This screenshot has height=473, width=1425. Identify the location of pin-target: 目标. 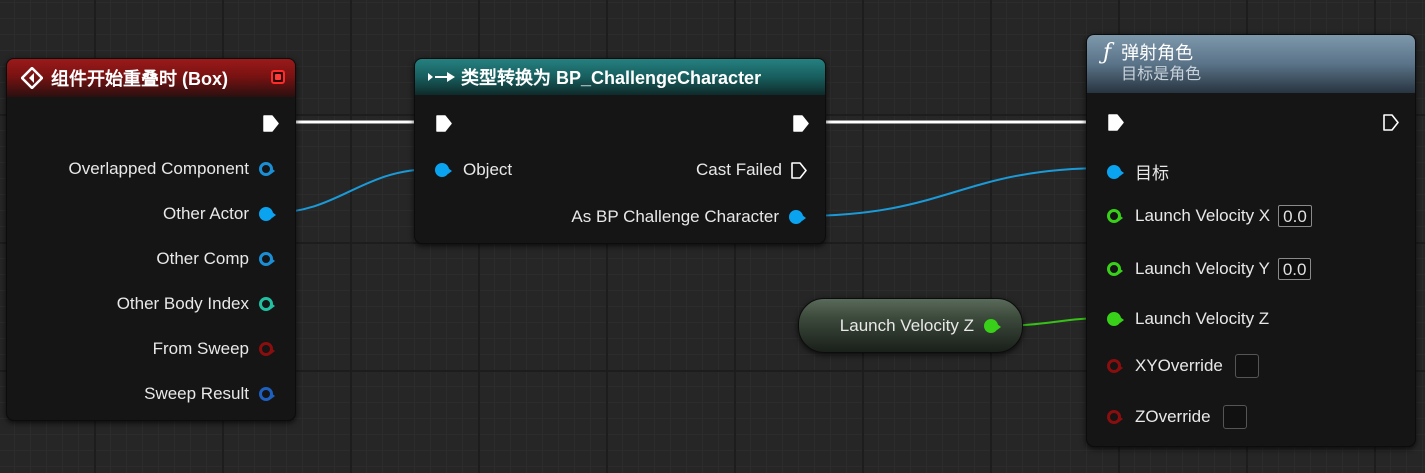
(1138, 171).